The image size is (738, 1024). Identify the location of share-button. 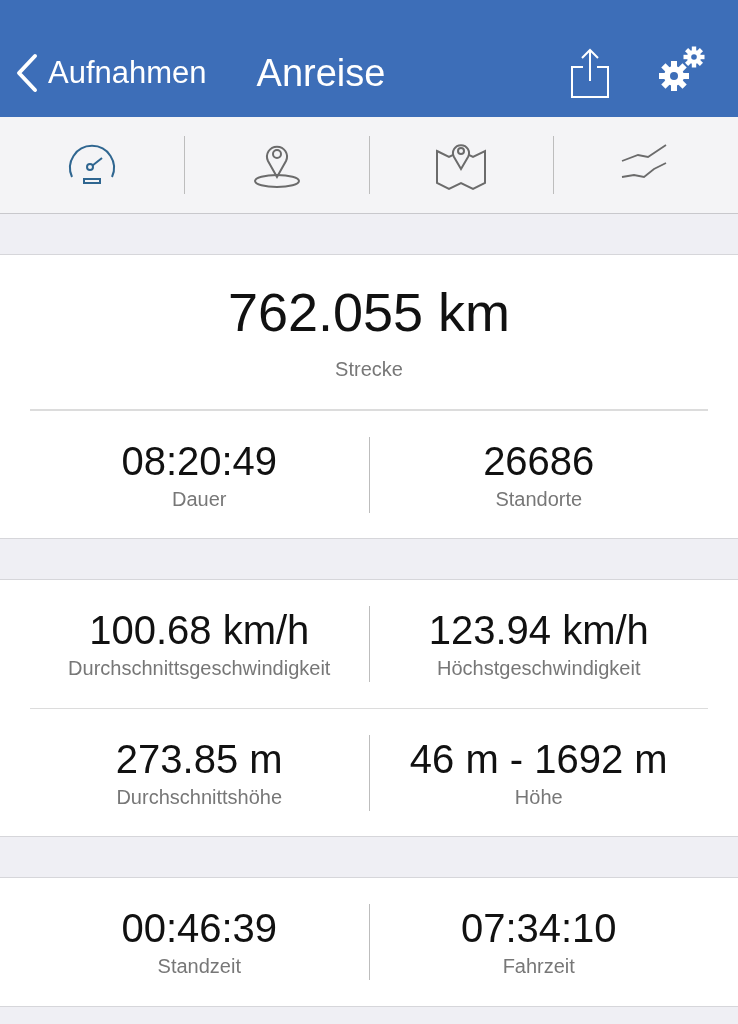
(590, 73).